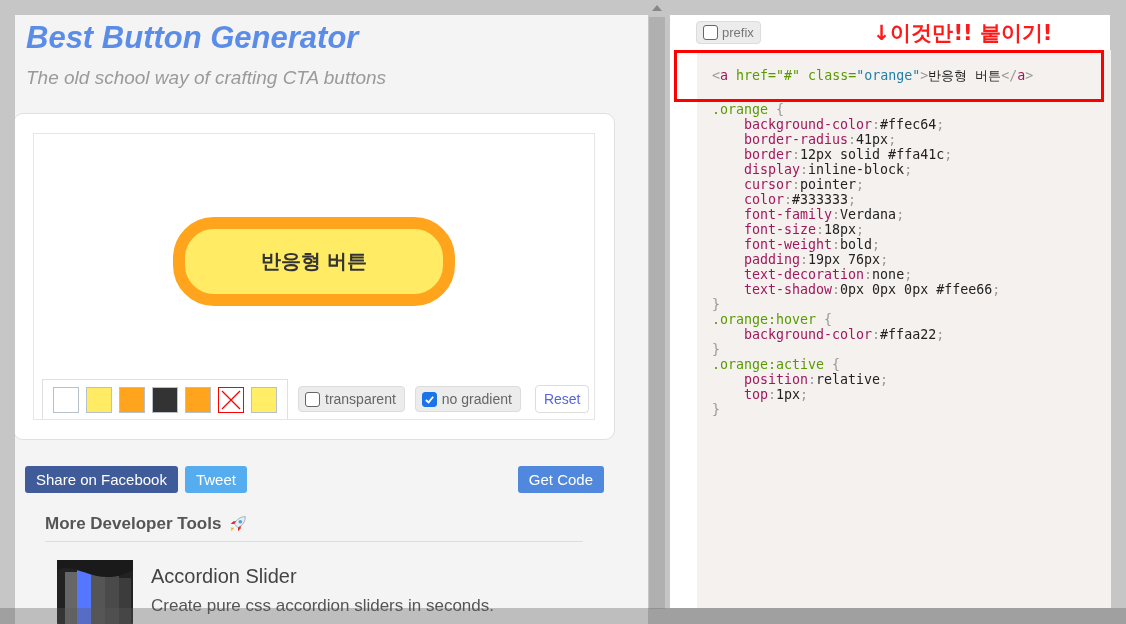 Image resolution: width=1126 pixels, height=624 pixels. What do you see at coordinates (777, 364) in the screenshot?
I see `code-line: .orange:active {` at bounding box center [777, 364].